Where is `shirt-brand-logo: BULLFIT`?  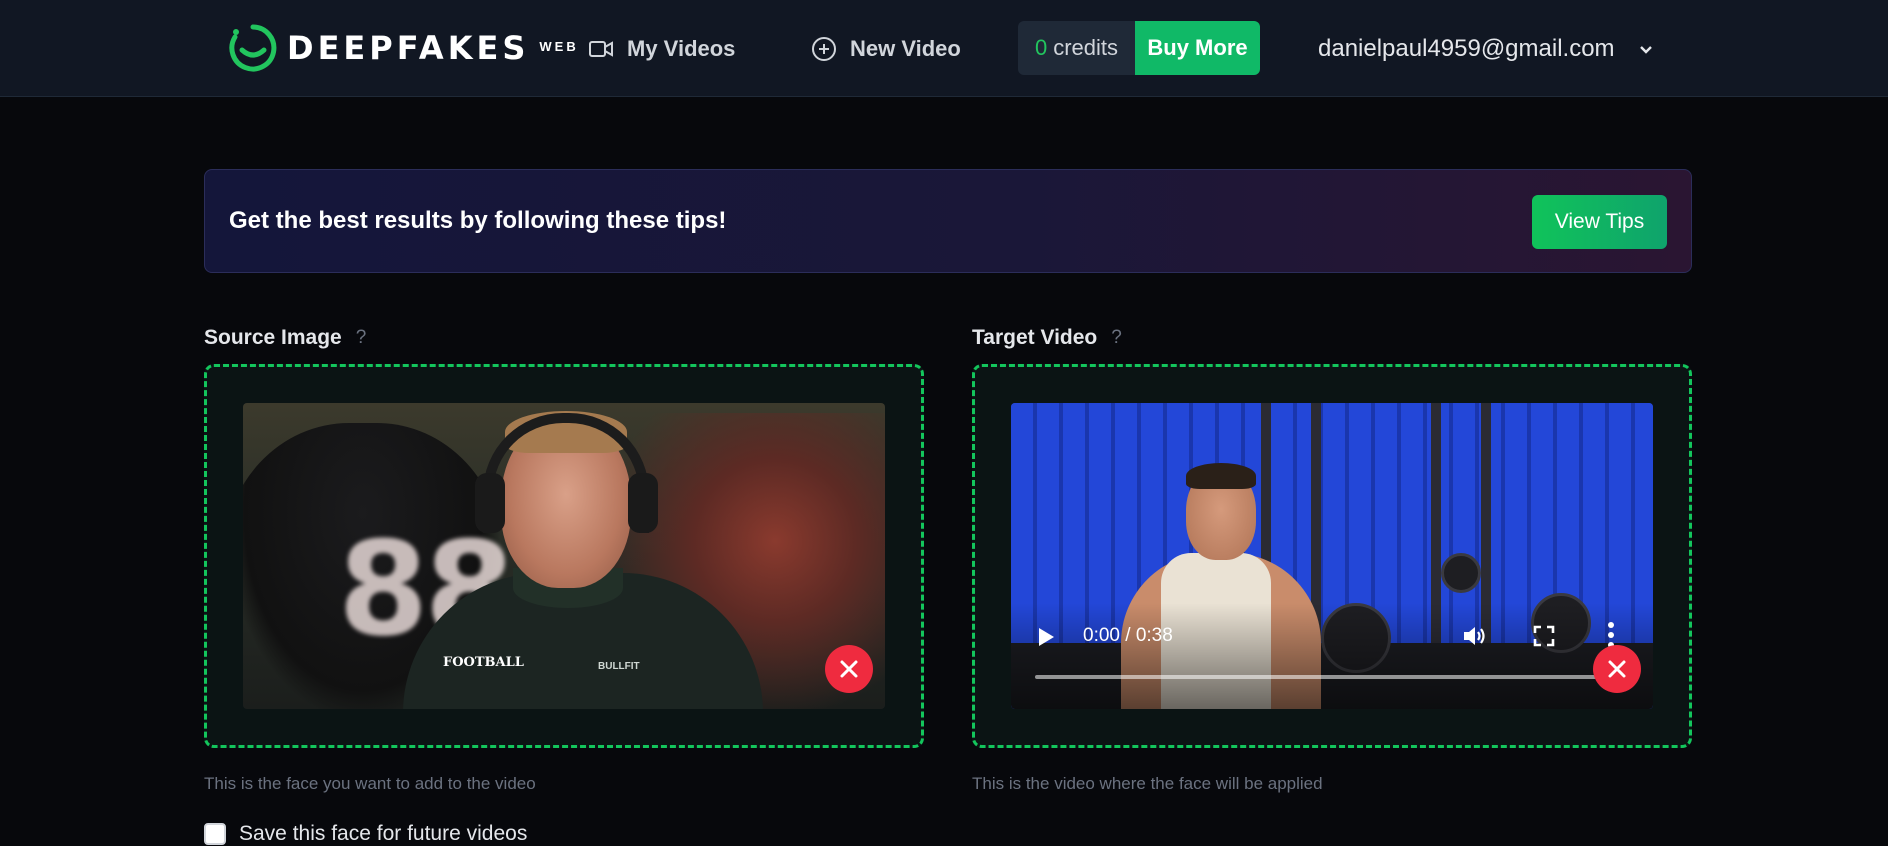
shirt-brand-logo: BULLFIT is located at coordinates (619, 666).